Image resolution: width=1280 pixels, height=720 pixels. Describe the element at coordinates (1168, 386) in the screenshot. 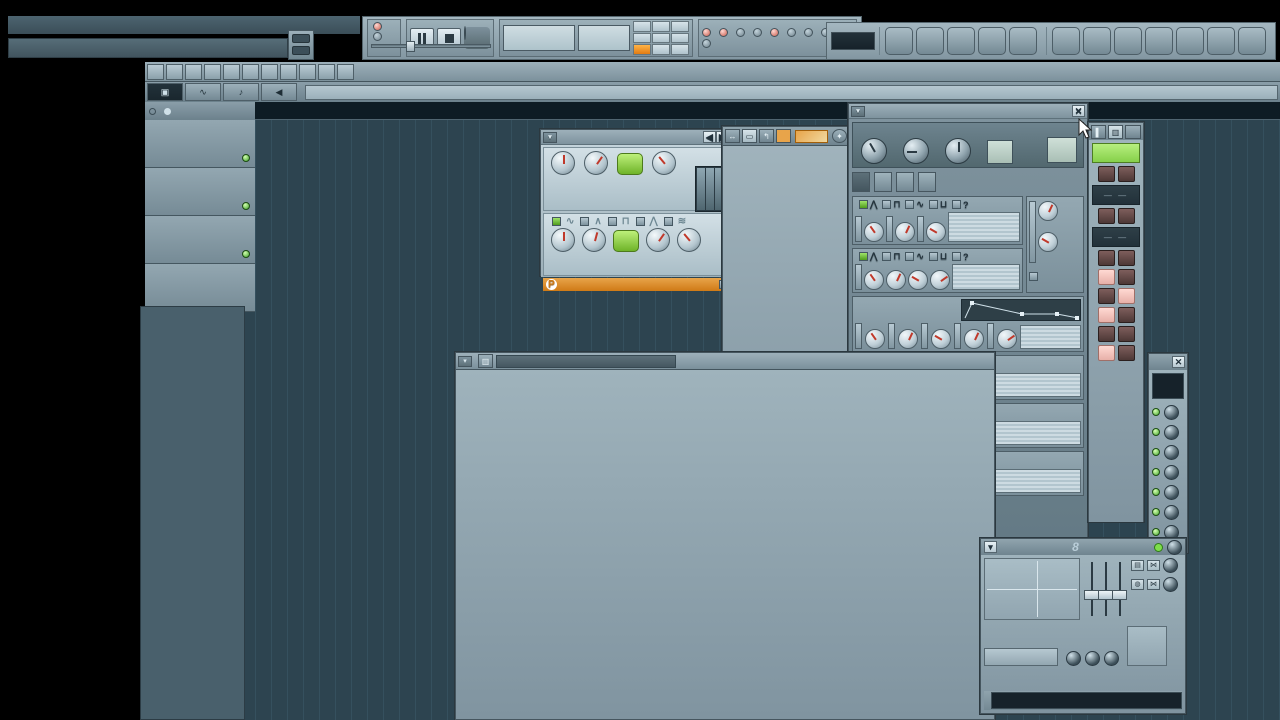

I see `mini-strip-display` at that location.